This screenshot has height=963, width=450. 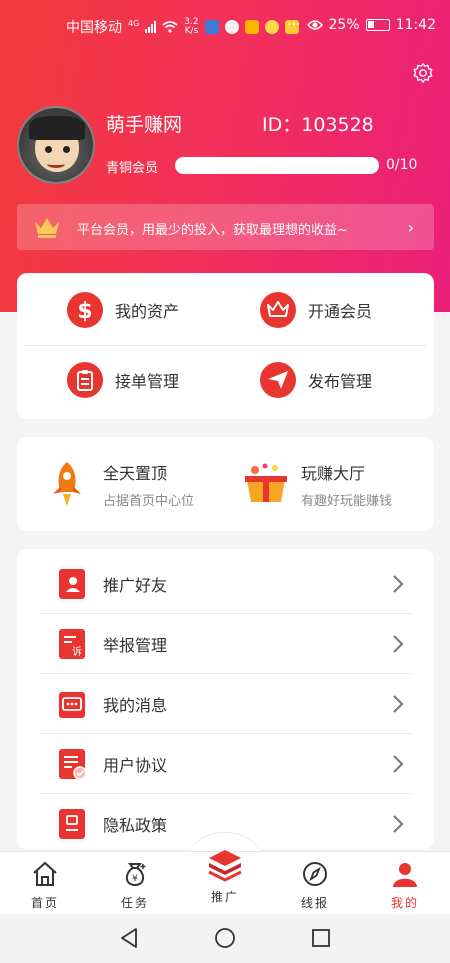 What do you see at coordinates (135, 825) in the screenshot?
I see `menu-item-label: 隐私政策` at bounding box center [135, 825].